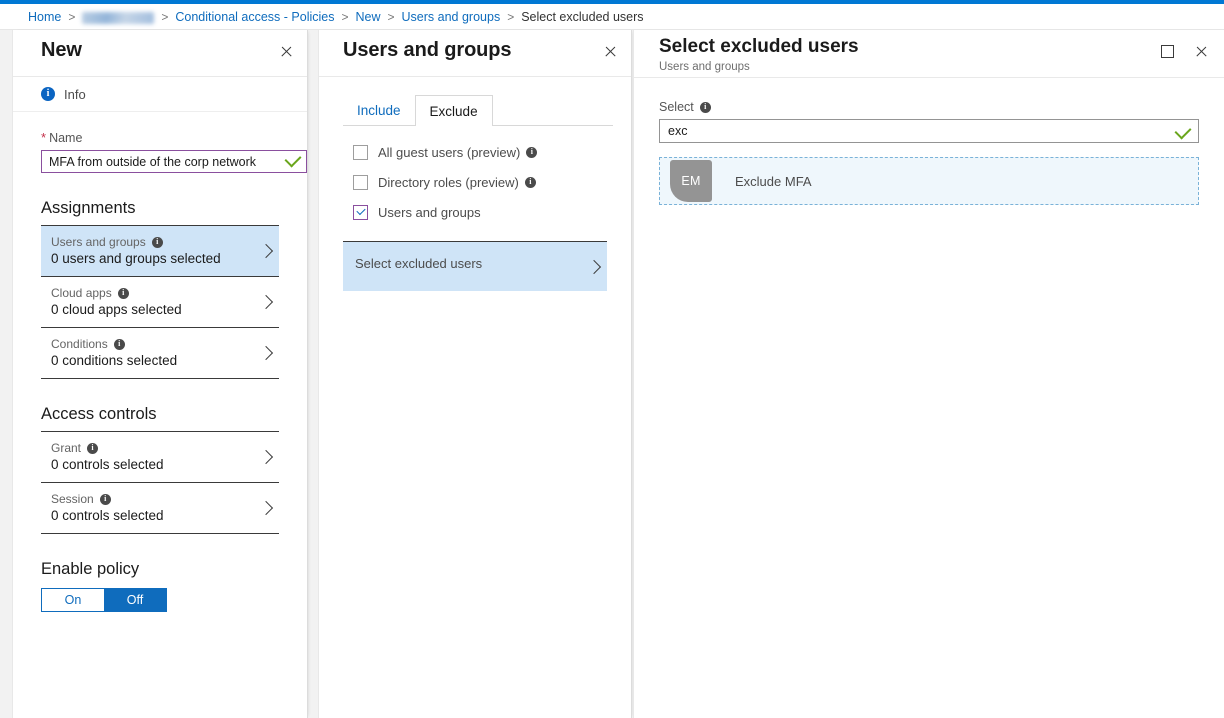 The image size is (1224, 718). What do you see at coordinates (929, 107) in the screenshot?
I see `select-field-label-row: Select i` at bounding box center [929, 107].